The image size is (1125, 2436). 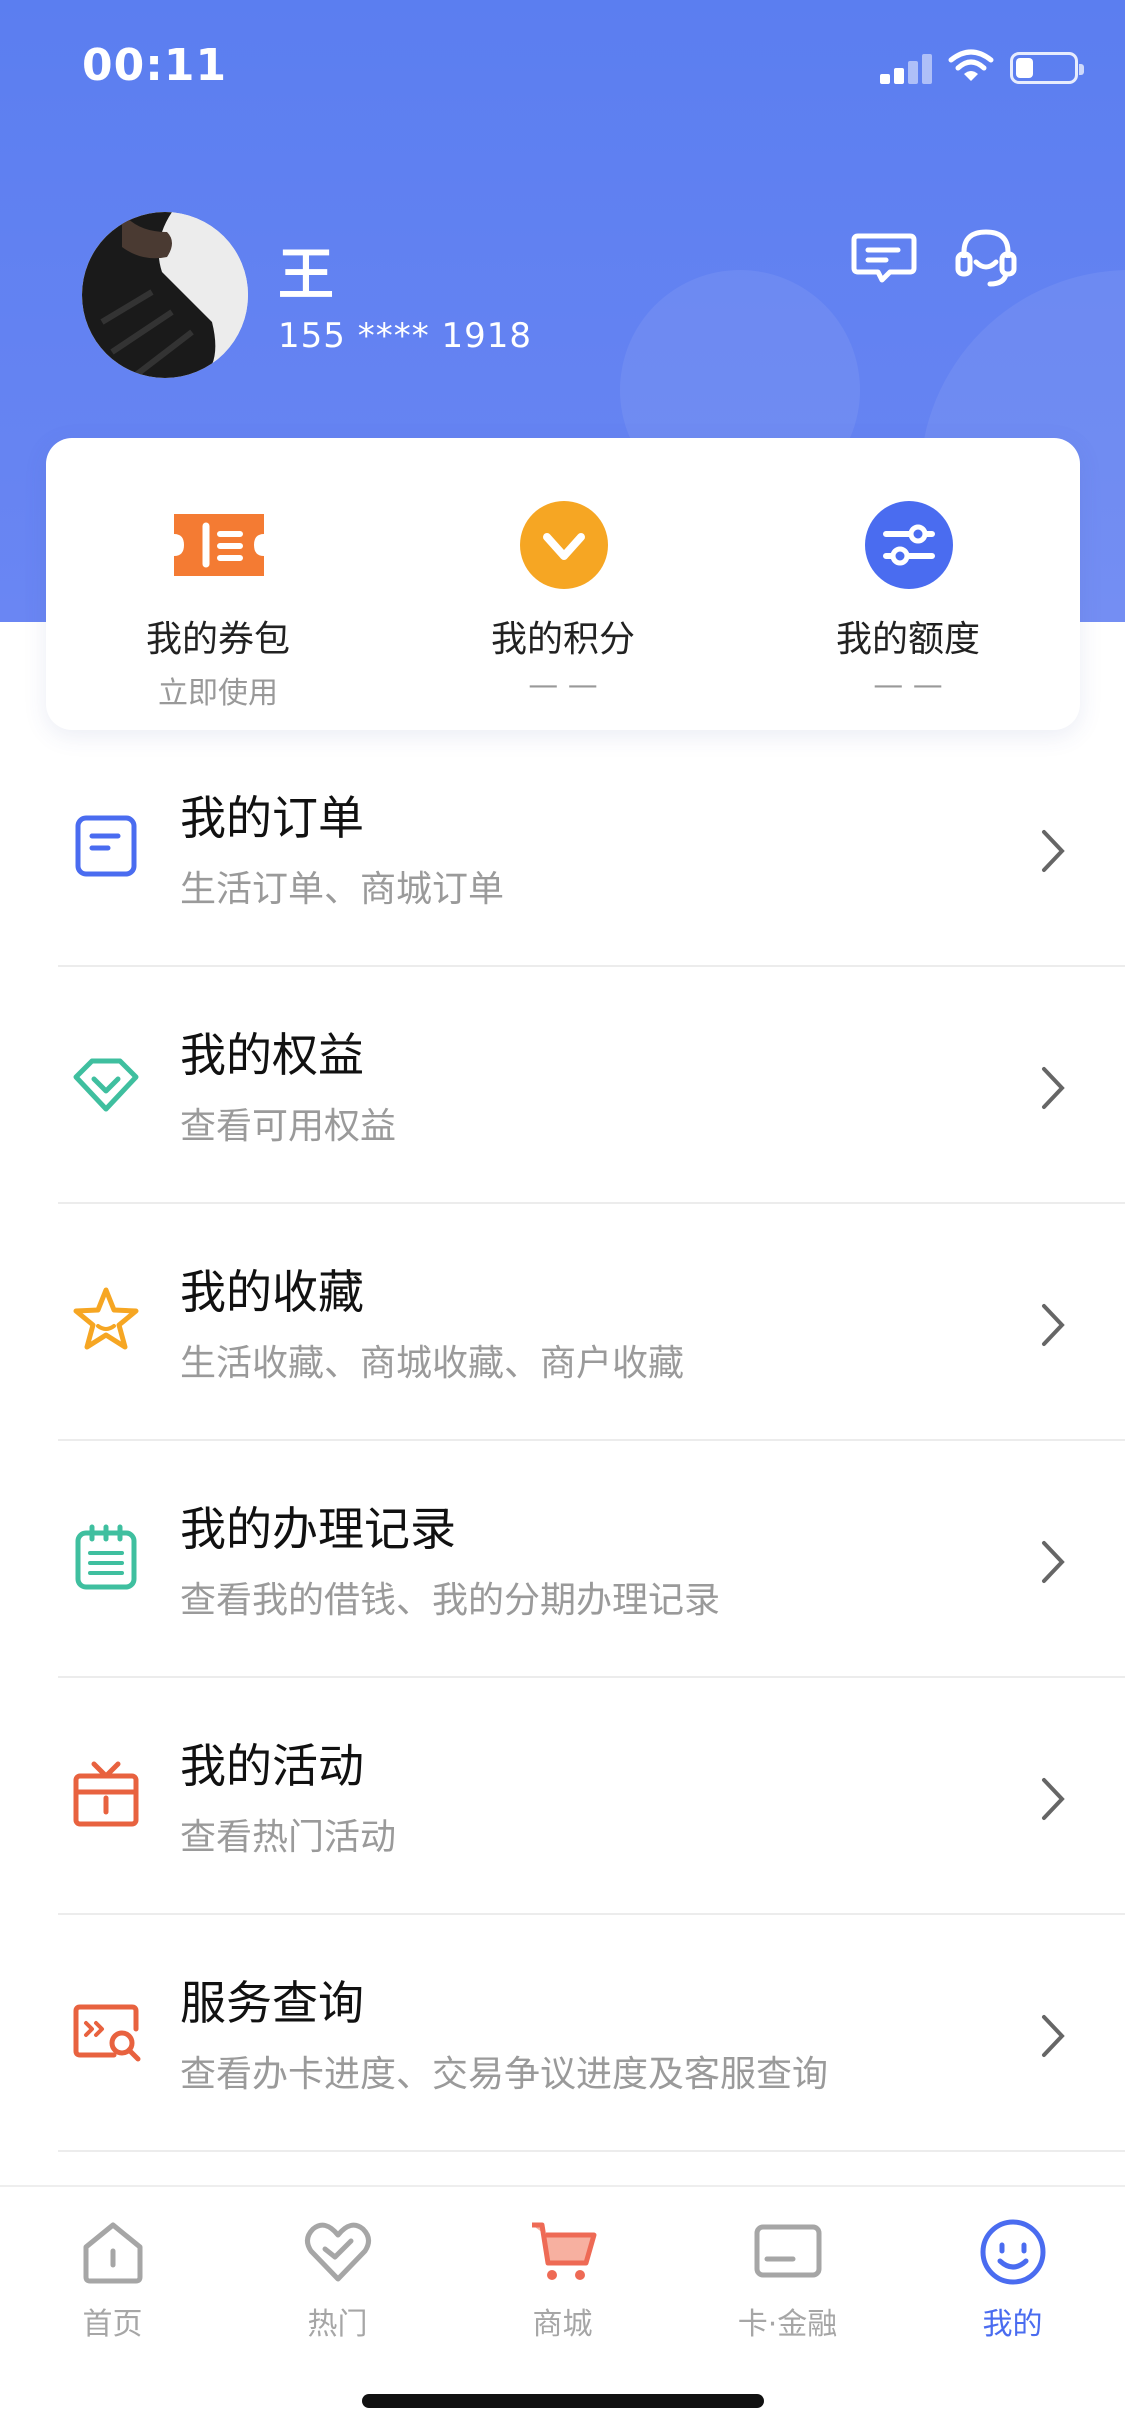 I want to click on menu-item-subtitle: 查看我的借钱、我的分期办理记录, so click(x=450, y=1600).